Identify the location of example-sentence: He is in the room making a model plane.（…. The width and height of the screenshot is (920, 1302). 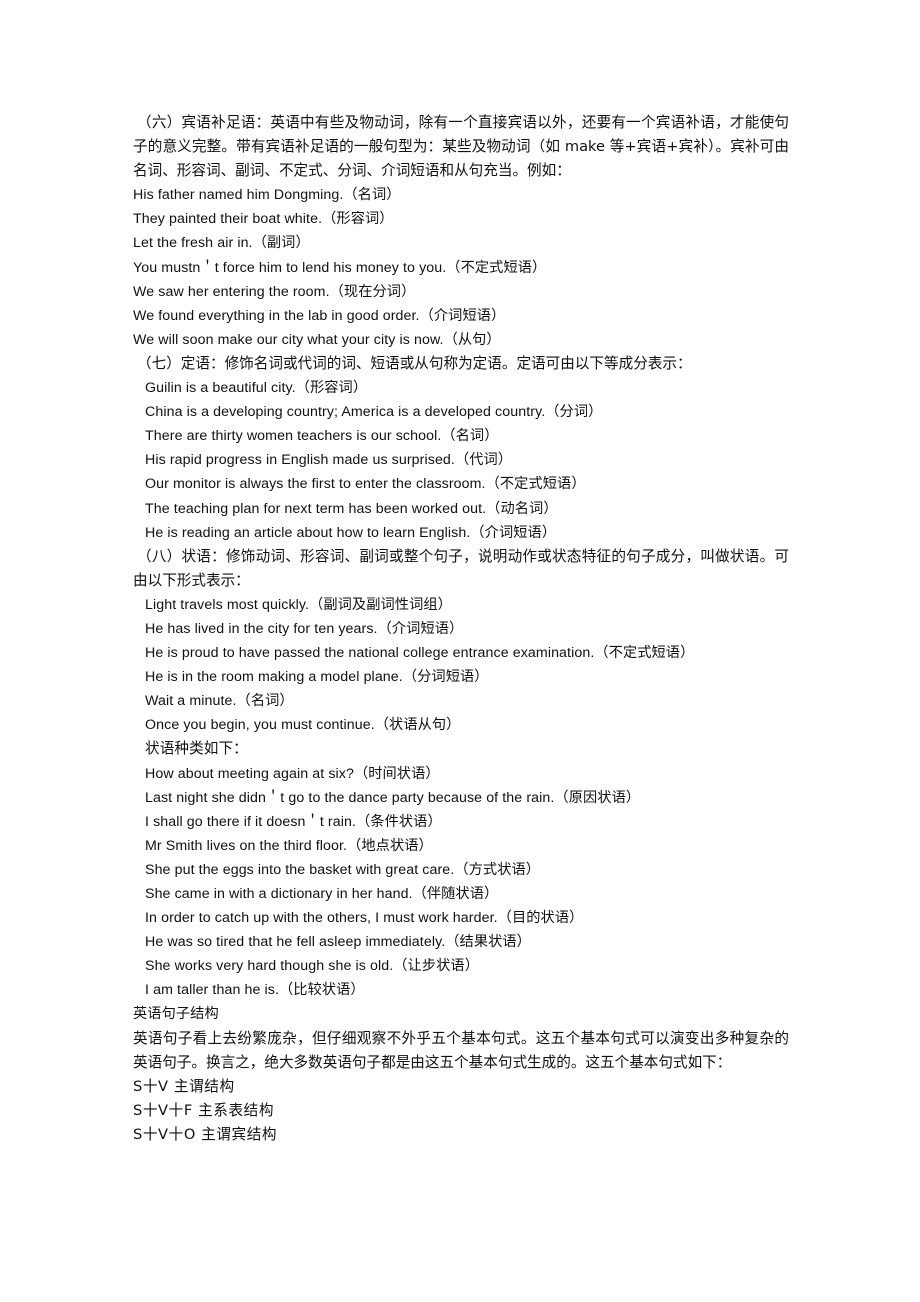
(317, 677).